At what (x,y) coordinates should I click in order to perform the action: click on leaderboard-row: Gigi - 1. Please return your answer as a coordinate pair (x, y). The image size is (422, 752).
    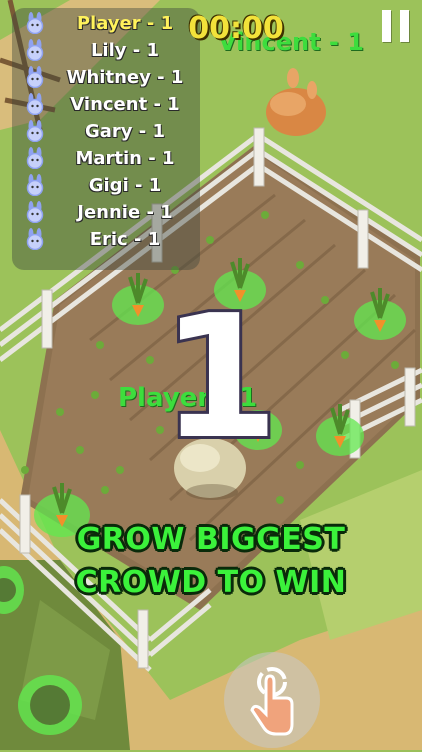
    Looking at the image, I should click on (106, 185).